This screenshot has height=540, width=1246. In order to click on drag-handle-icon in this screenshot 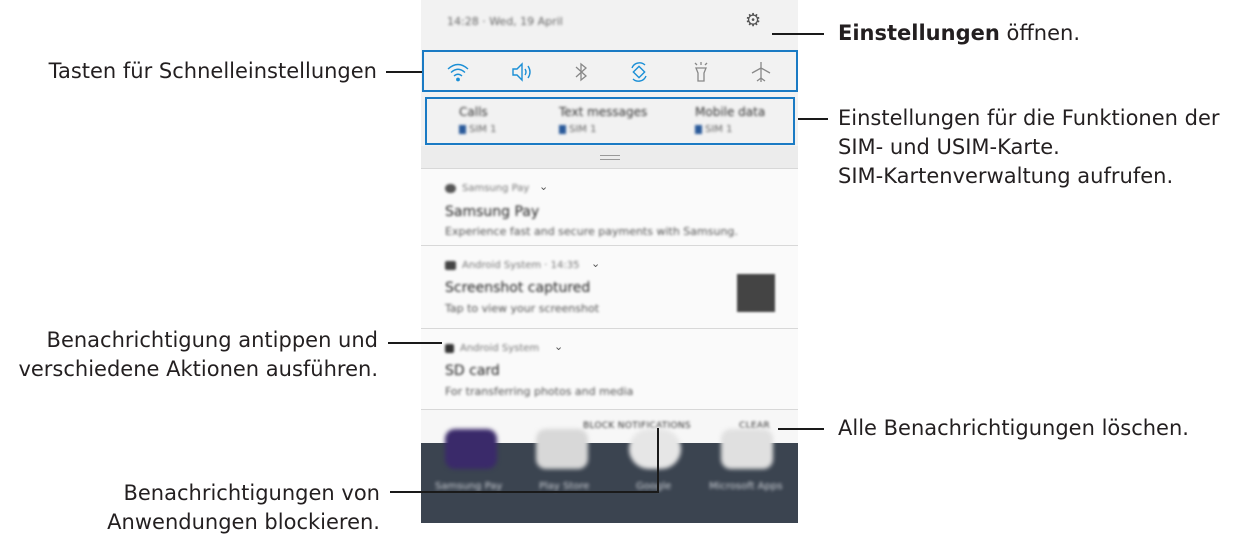, I will do `click(610, 157)`.